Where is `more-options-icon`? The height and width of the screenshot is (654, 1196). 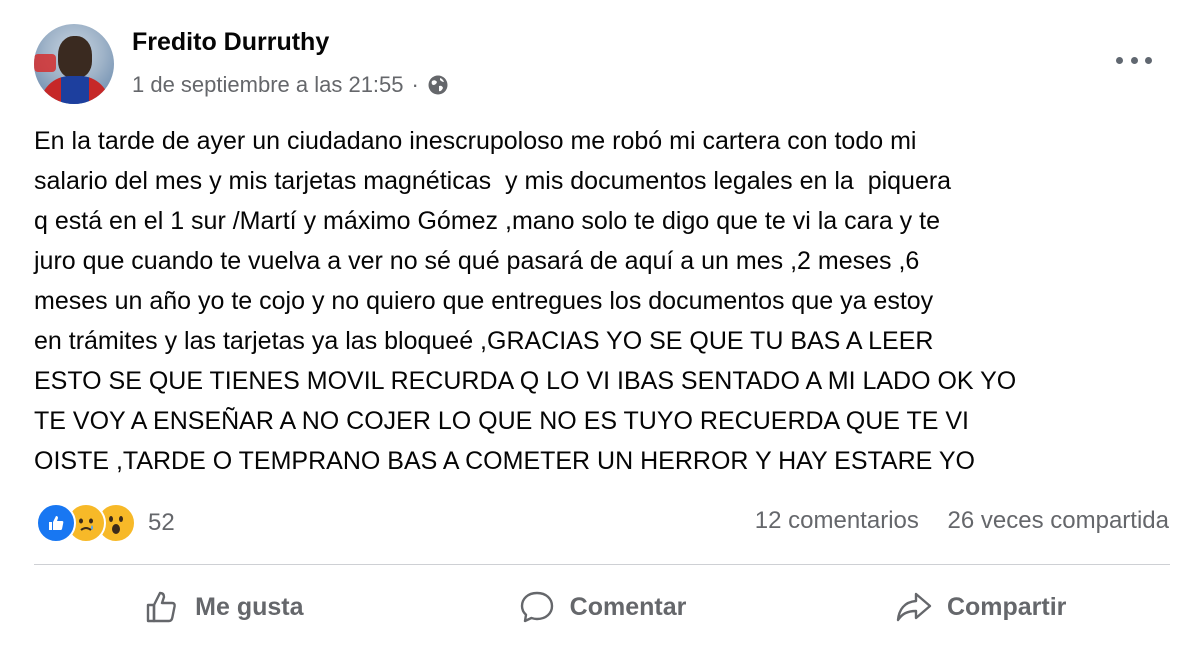 more-options-icon is located at coordinates (1134, 60).